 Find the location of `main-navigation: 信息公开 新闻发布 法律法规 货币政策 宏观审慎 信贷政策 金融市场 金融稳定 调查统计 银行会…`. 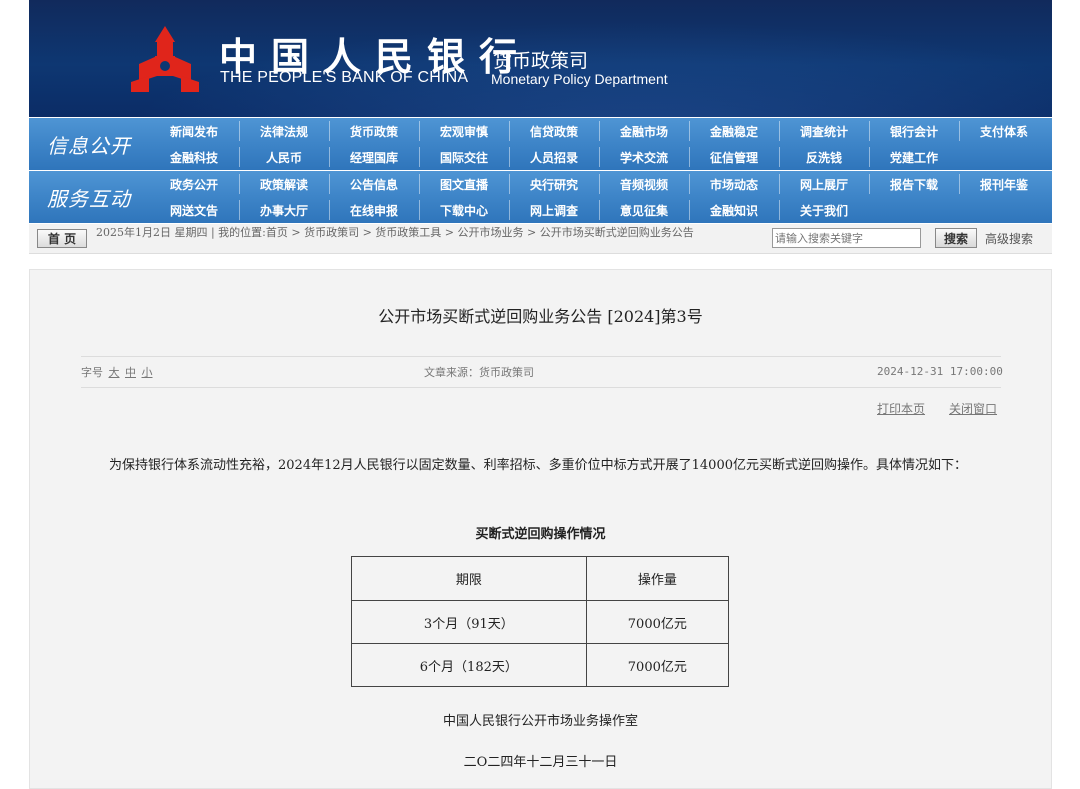

main-navigation: 信息公开 新闻发布 法律法规 货币政策 宏观审慎 信贷政策 金融市场 金融稳定 调查统计 银行会… is located at coordinates (540, 170).